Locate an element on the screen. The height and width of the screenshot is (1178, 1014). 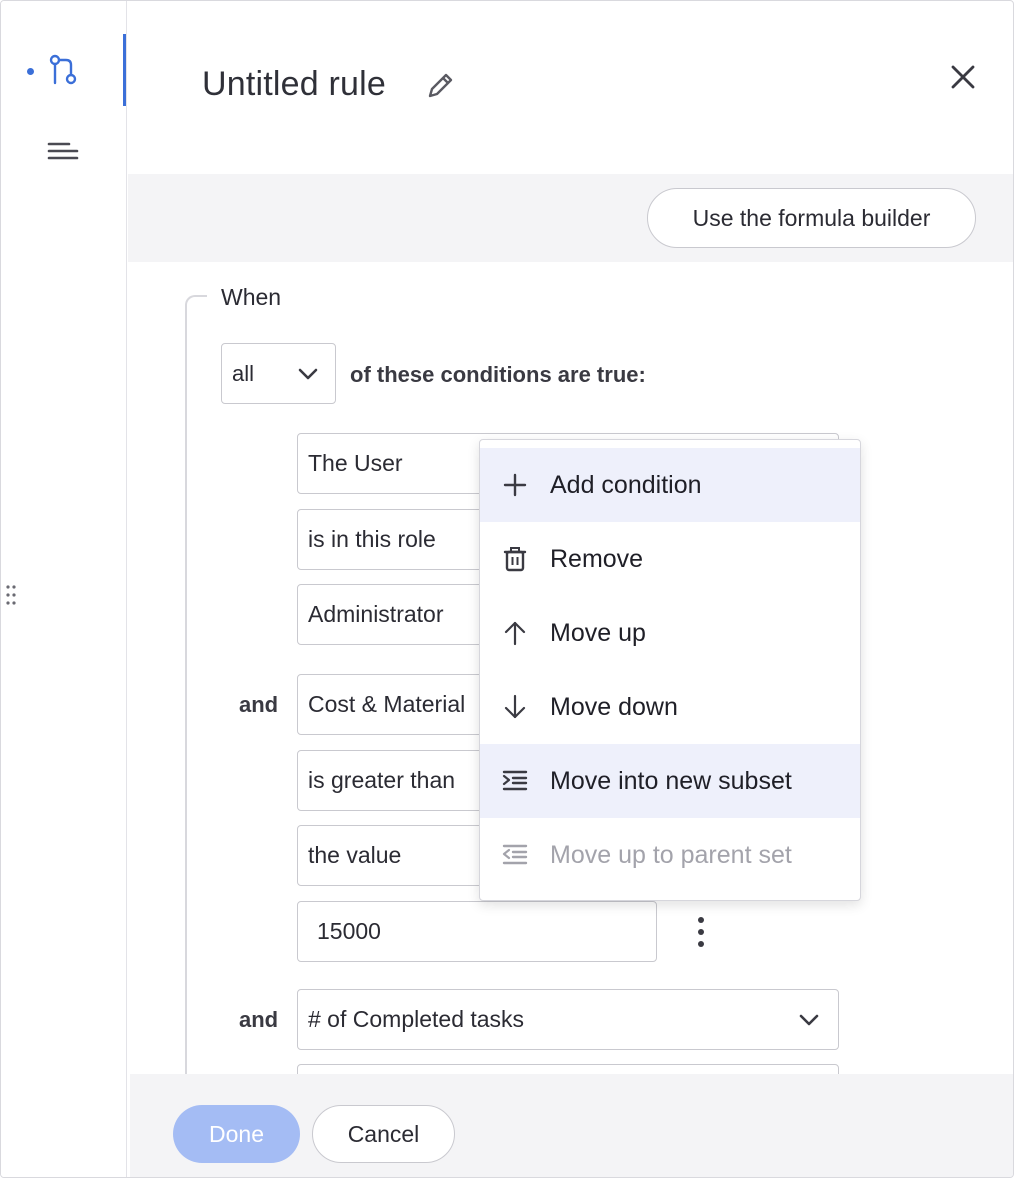
indent-icon is located at coordinates (515, 780).